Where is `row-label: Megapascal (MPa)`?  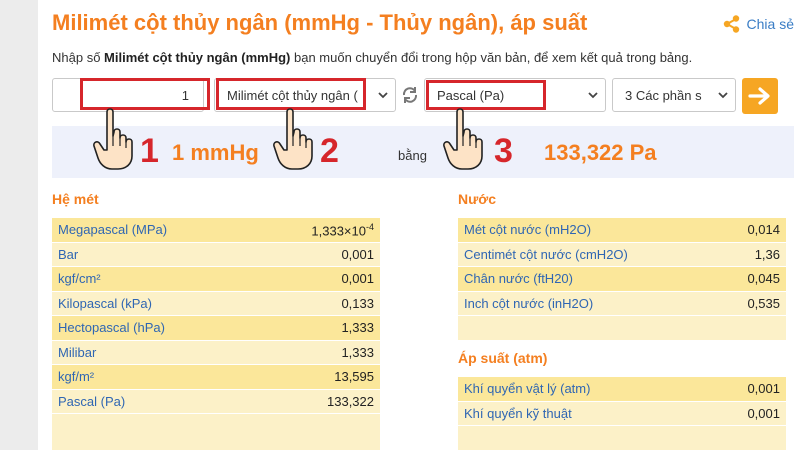 row-label: Megapascal (MPa) is located at coordinates (113, 230).